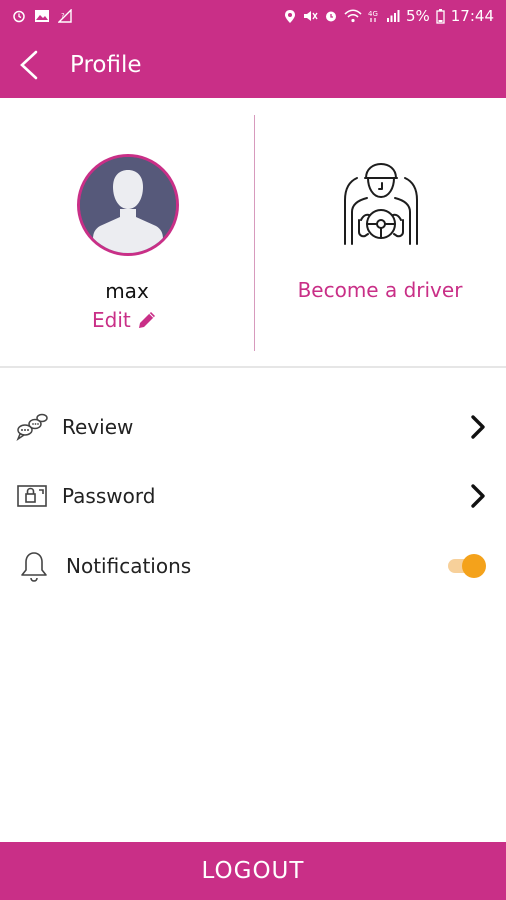 This screenshot has height=900, width=506. I want to click on no-signal-icon: ?, so click(65, 16).